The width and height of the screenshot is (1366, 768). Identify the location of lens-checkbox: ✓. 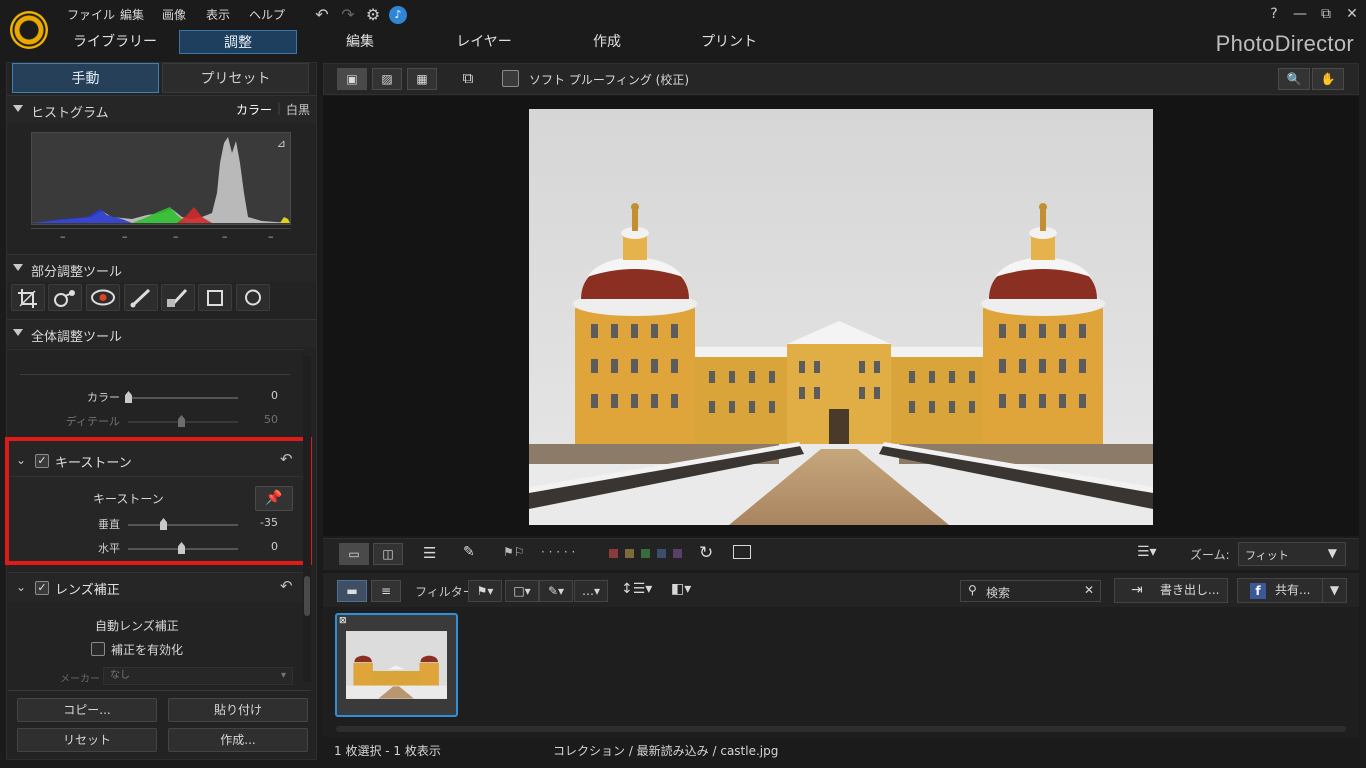
(42, 588).